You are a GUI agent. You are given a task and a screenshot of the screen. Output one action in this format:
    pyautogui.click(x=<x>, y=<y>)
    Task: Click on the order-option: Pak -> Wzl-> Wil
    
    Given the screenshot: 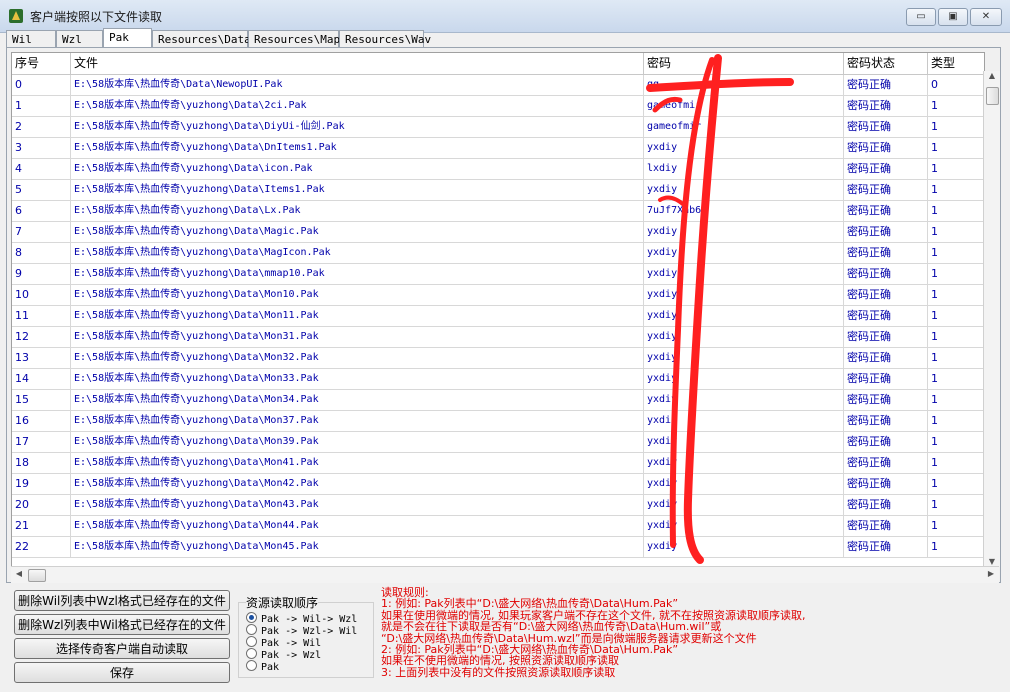 What is the action you would take?
    pyautogui.click(x=301, y=630)
    